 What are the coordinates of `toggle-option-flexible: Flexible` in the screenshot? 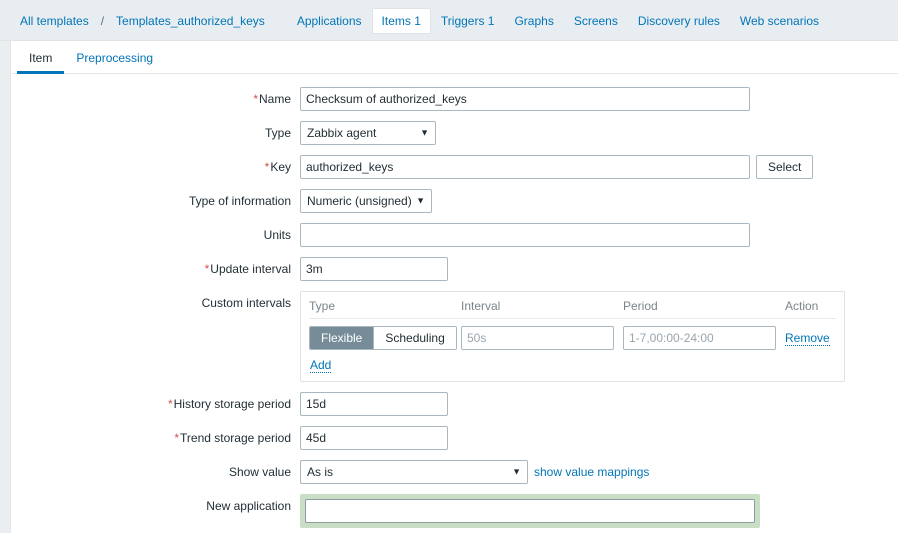 It's located at (342, 338).